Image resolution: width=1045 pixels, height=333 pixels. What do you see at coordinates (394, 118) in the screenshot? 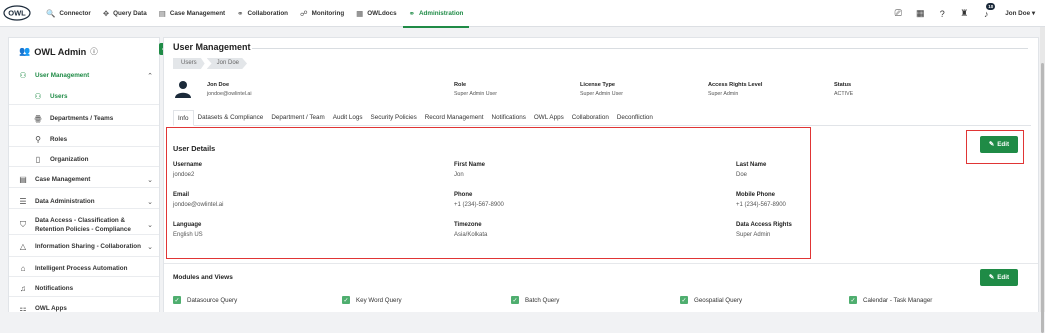
I see `tab-security-policies: Security Policies` at bounding box center [394, 118].